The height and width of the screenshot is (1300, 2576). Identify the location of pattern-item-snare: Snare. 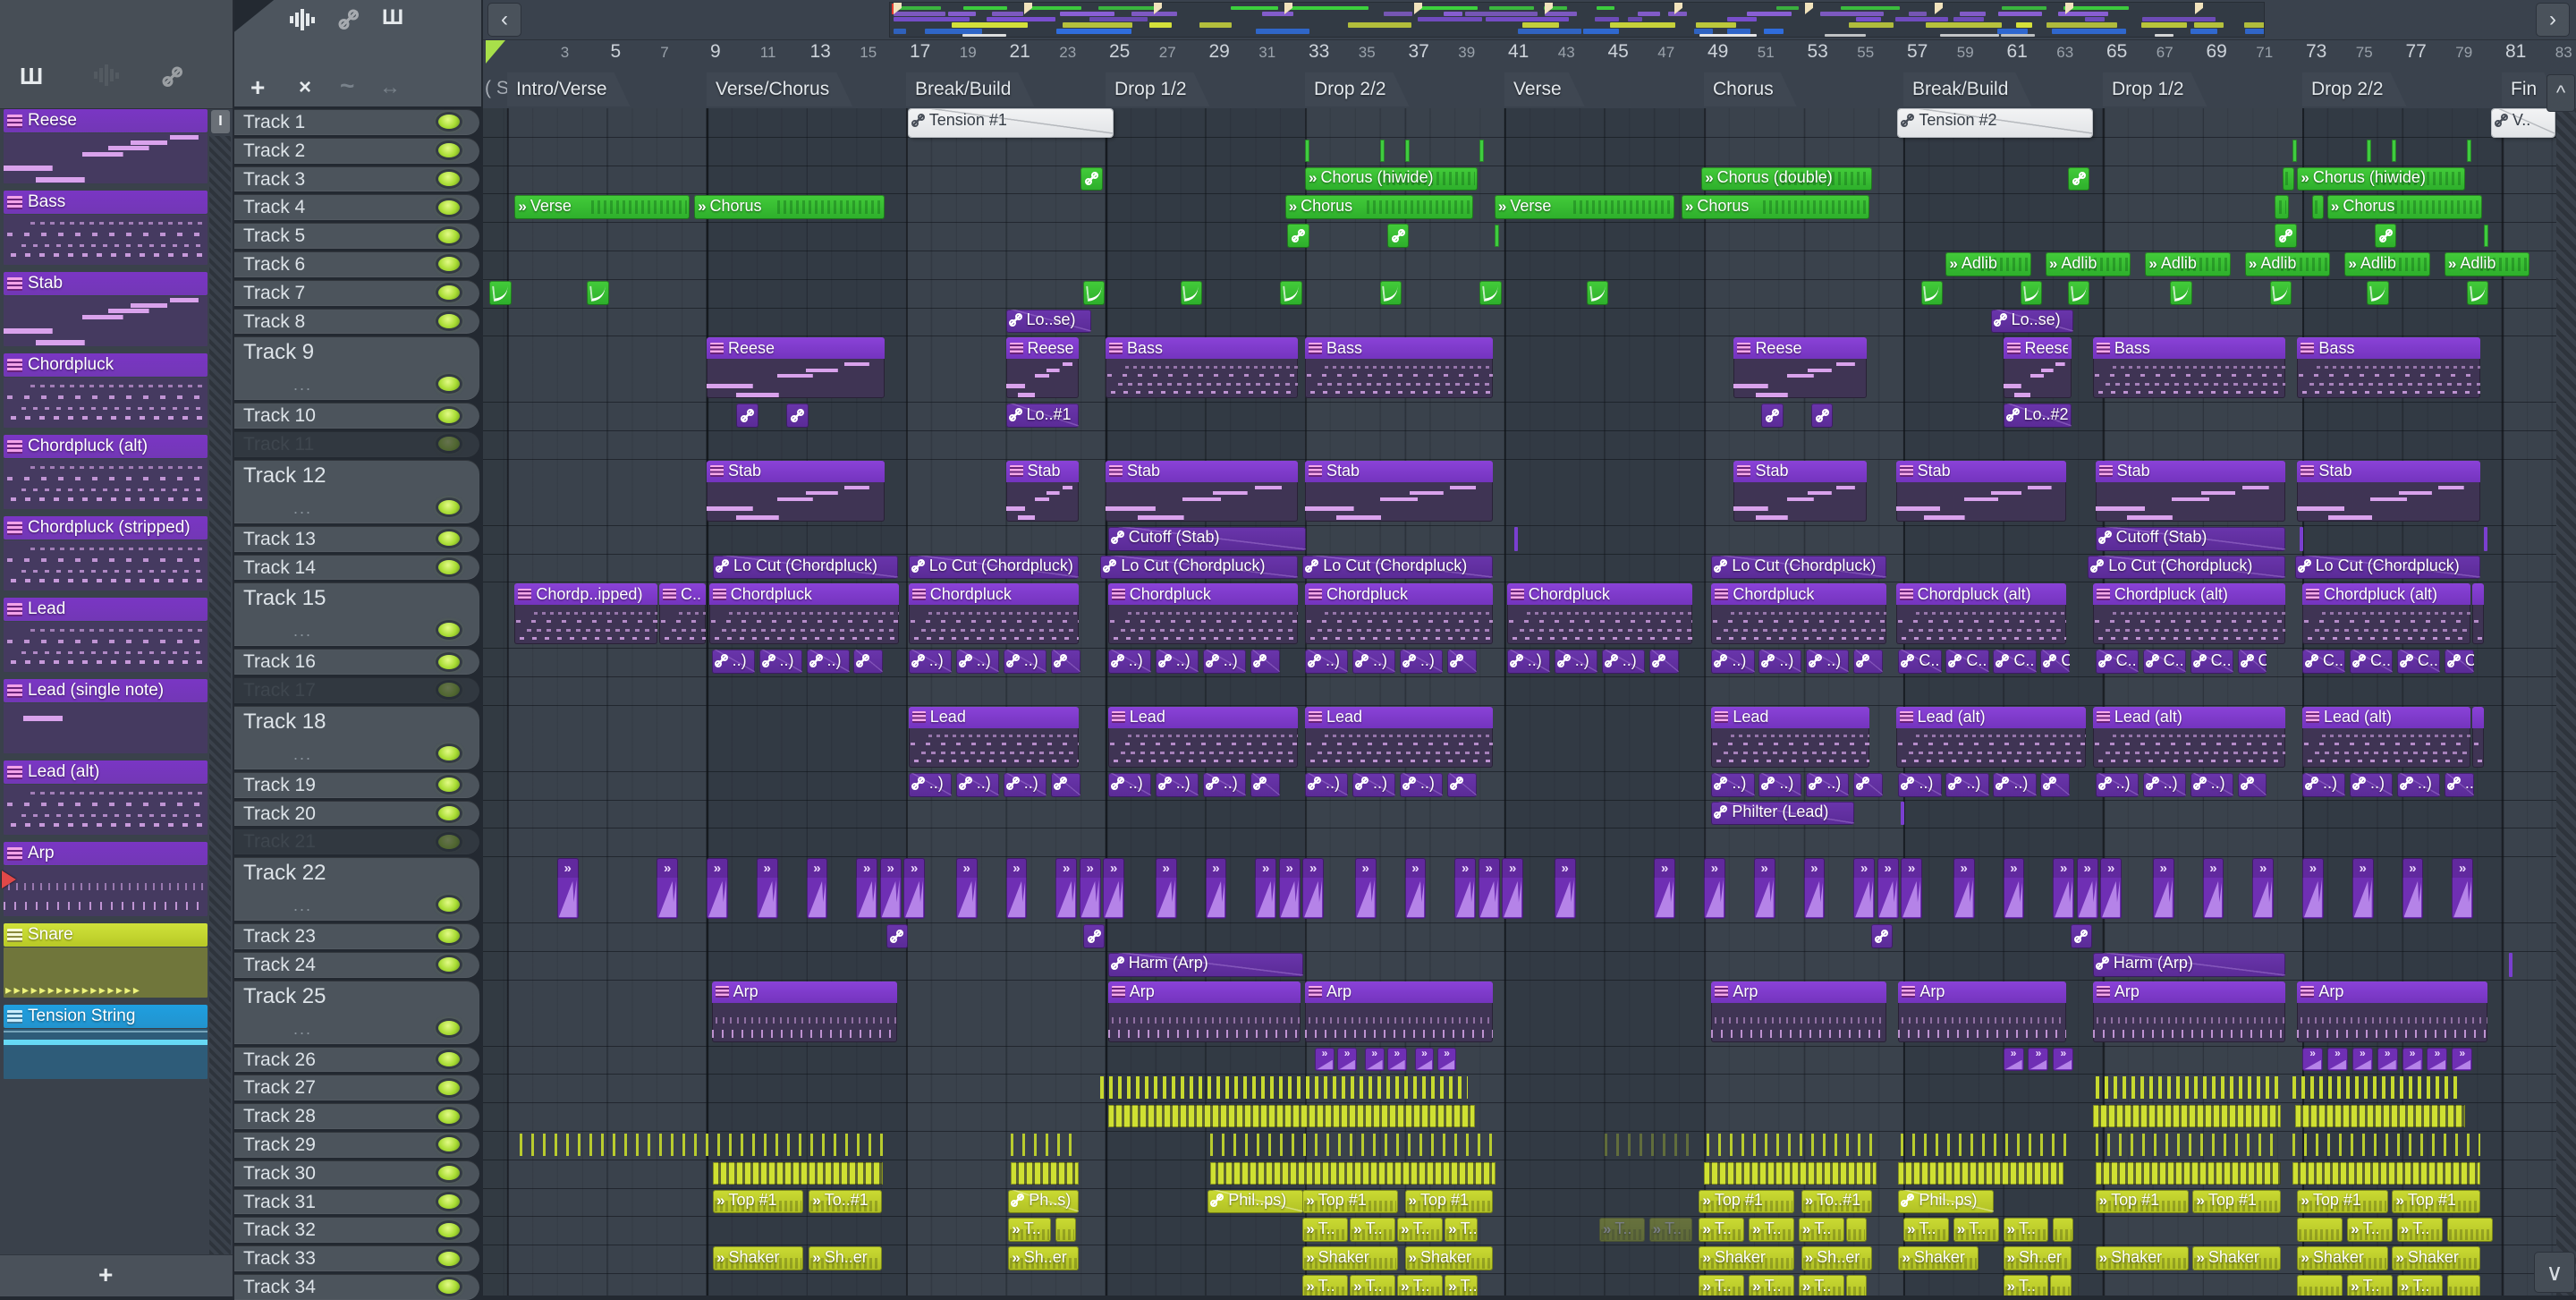
(106, 961).